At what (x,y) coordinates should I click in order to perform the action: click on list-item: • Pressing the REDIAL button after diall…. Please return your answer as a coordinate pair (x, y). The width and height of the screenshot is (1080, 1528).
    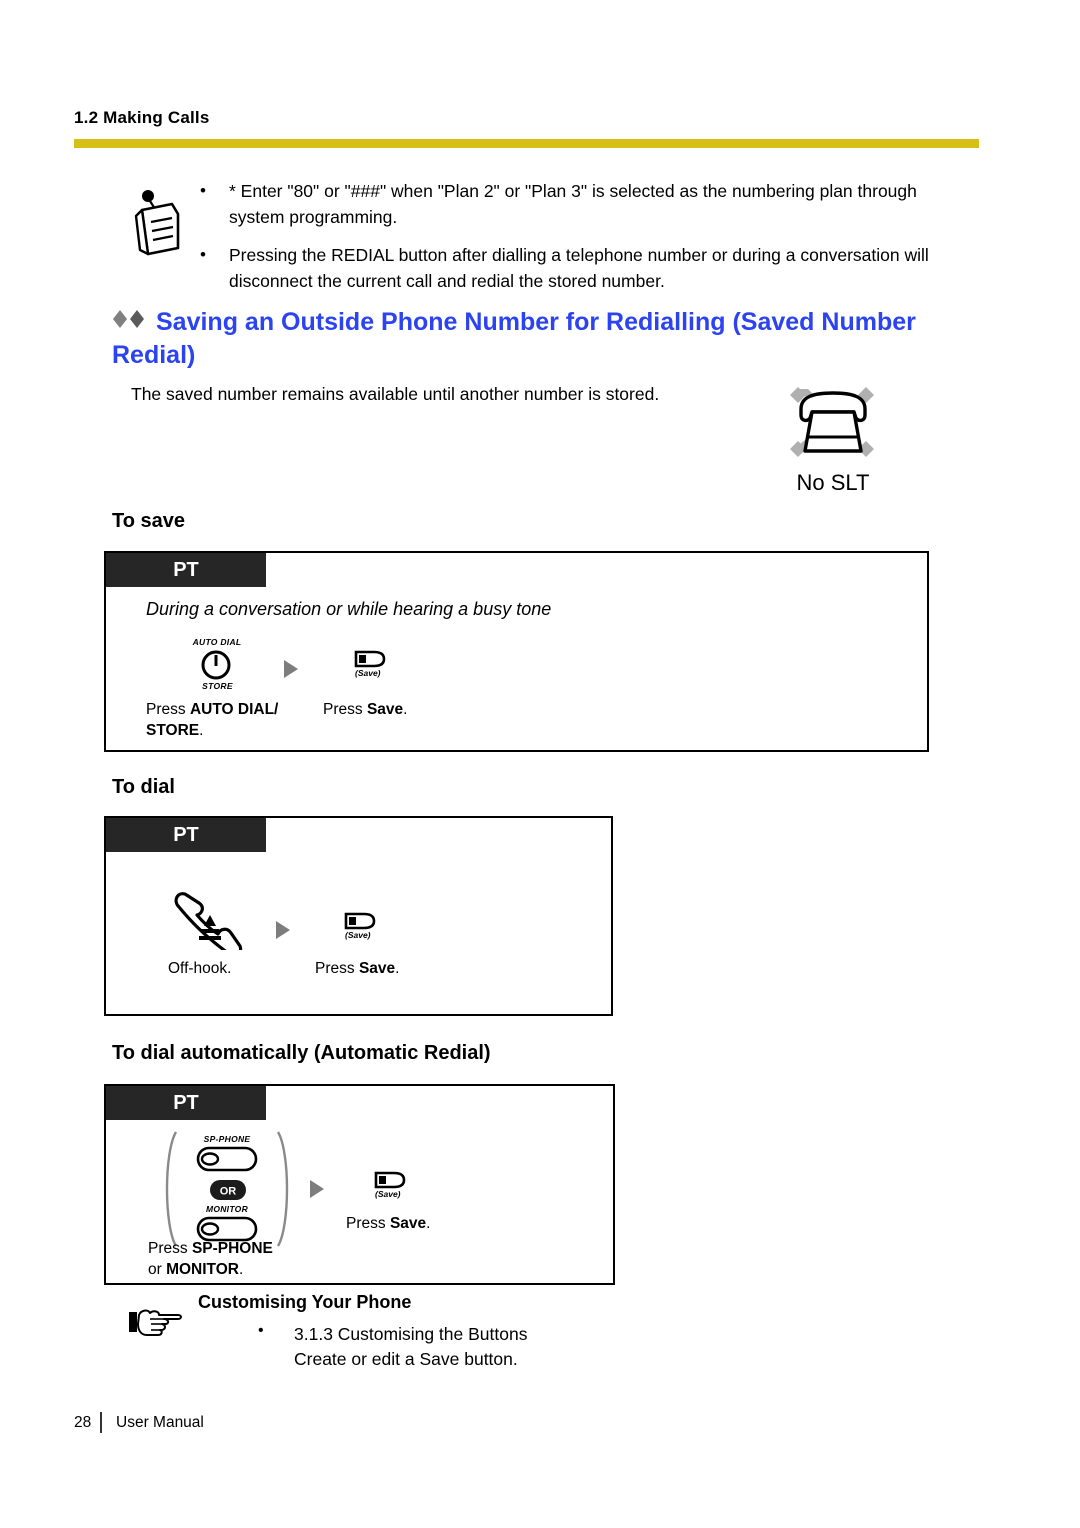
    Looking at the image, I should click on (574, 268).